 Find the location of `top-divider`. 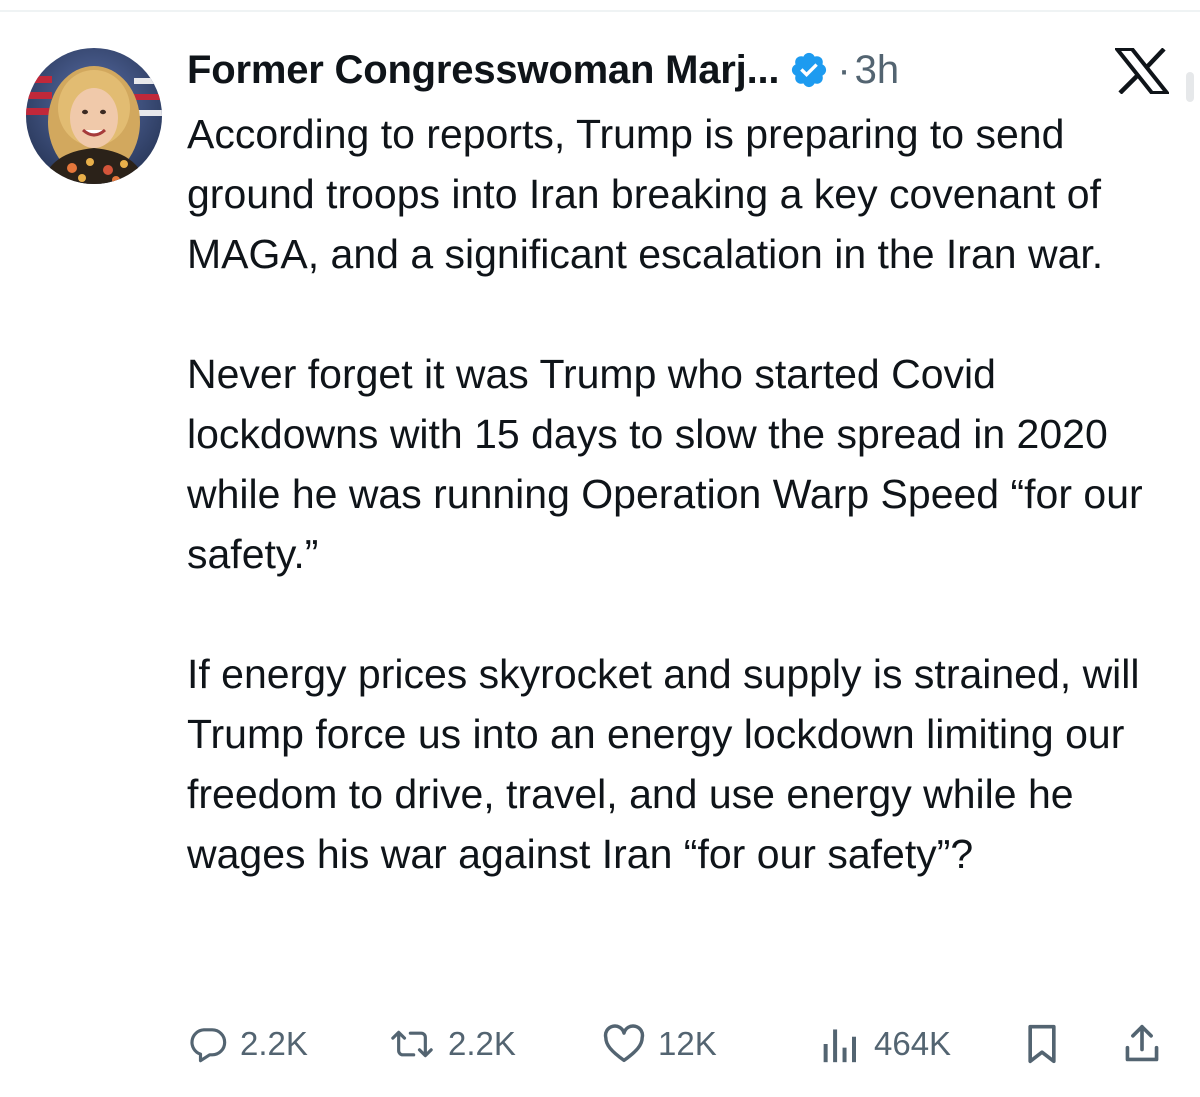

top-divider is located at coordinates (600, 11).